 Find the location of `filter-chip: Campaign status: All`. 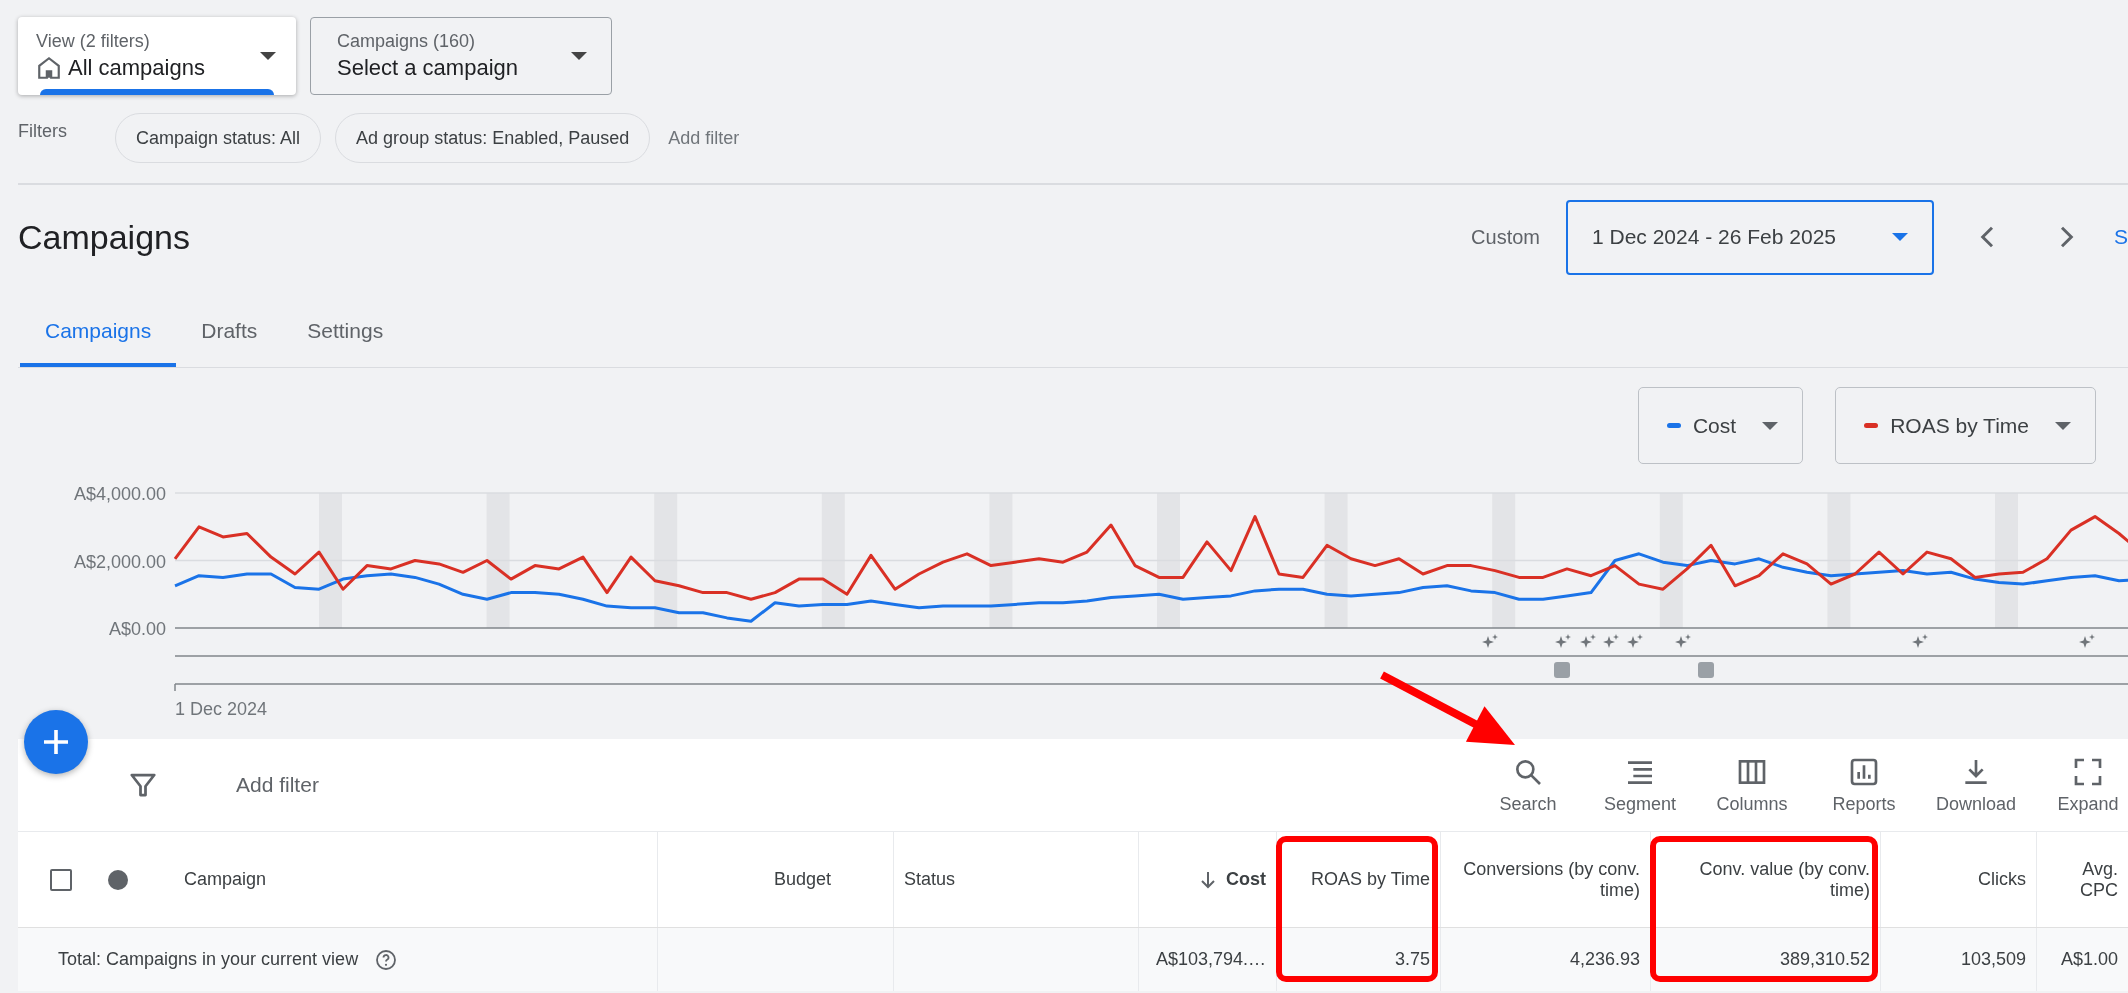

filter-chip: Campaign status: All is located at coordinates (218, 138).